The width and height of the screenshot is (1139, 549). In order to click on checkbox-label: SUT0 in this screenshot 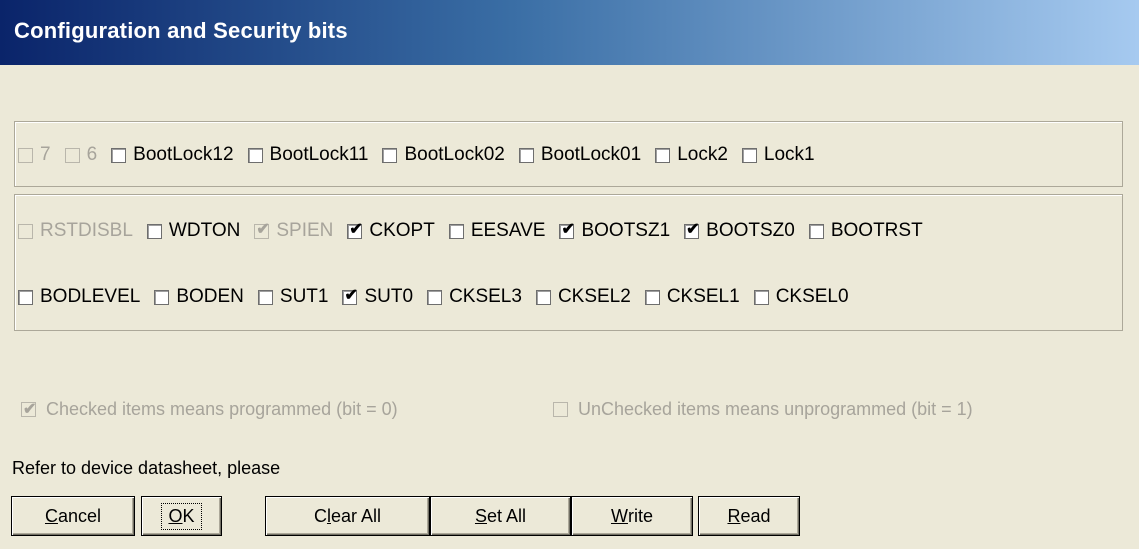, I will do `click(389, 296)`.